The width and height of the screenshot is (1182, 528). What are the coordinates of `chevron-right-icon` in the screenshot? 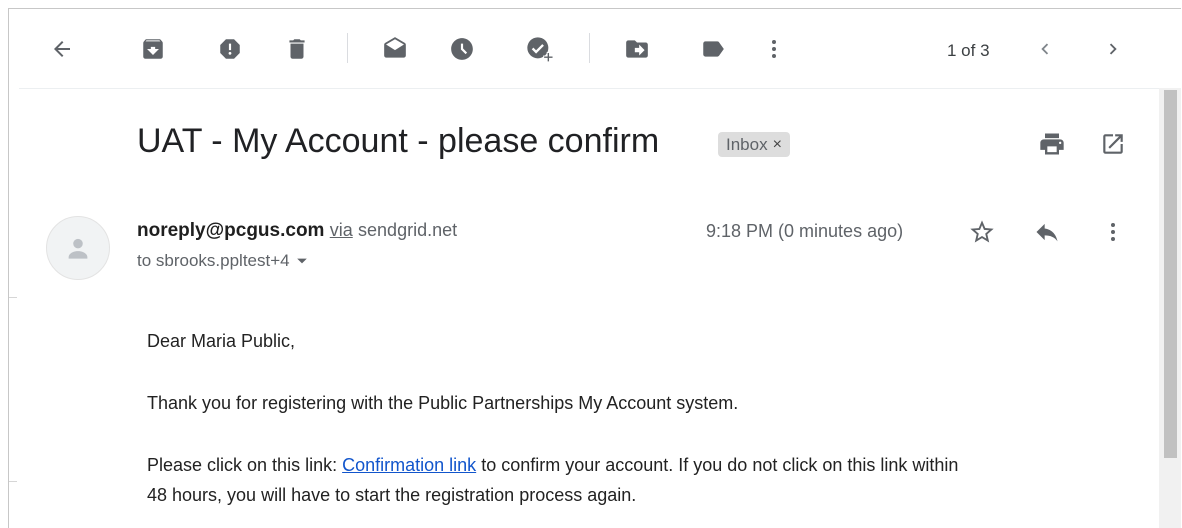 It's located at (1113, 49).